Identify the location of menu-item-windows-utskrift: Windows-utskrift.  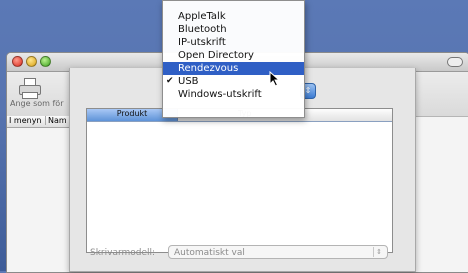
(233, 94).